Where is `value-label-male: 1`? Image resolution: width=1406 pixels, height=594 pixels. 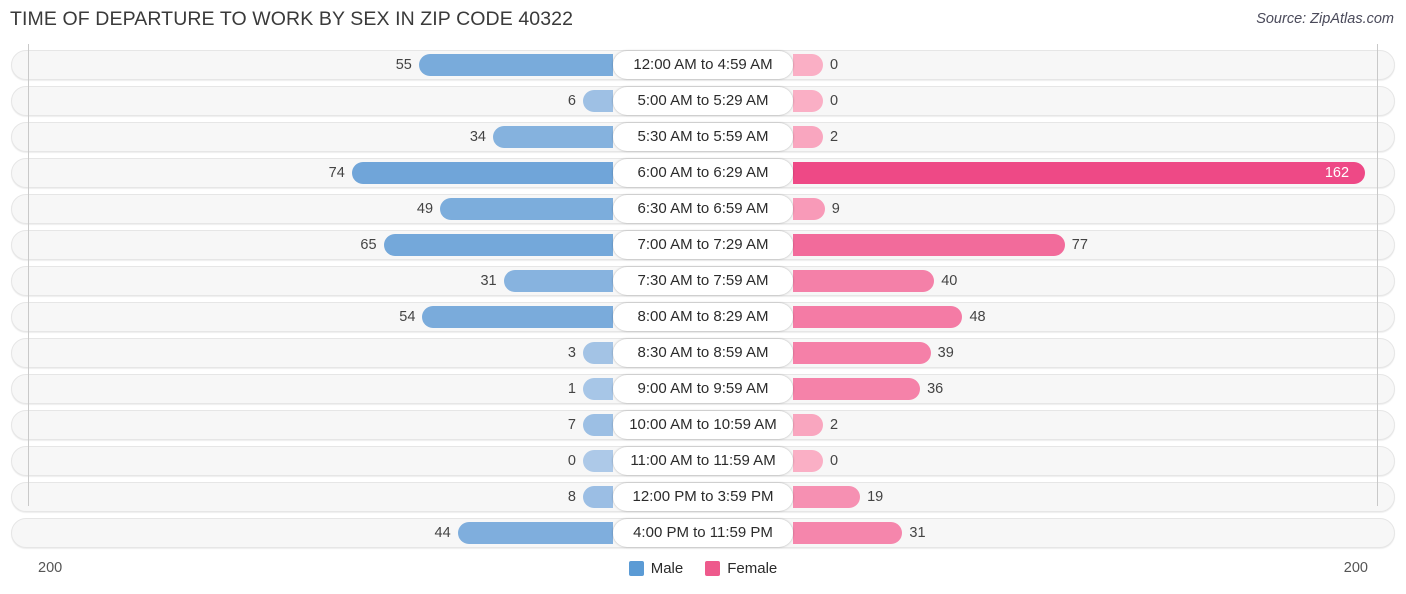
value-label-male: 1 is located at coordinates (571, 389).